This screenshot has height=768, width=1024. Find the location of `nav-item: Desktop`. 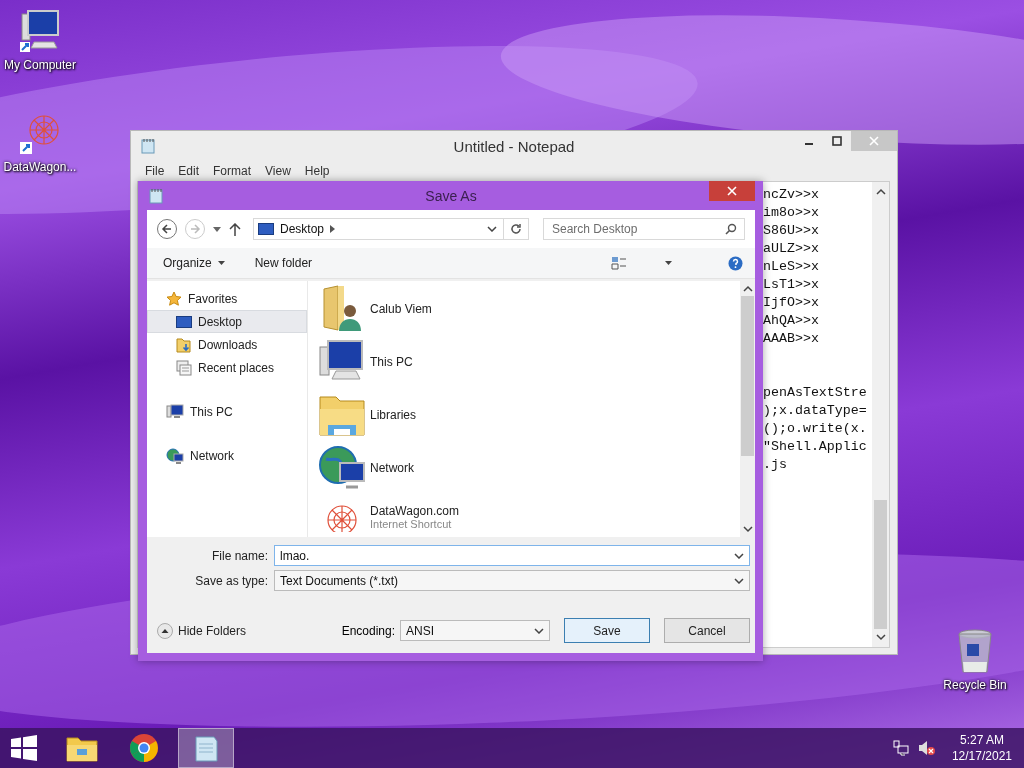

nav-item: Desktop is located at coordinates (227, 321).